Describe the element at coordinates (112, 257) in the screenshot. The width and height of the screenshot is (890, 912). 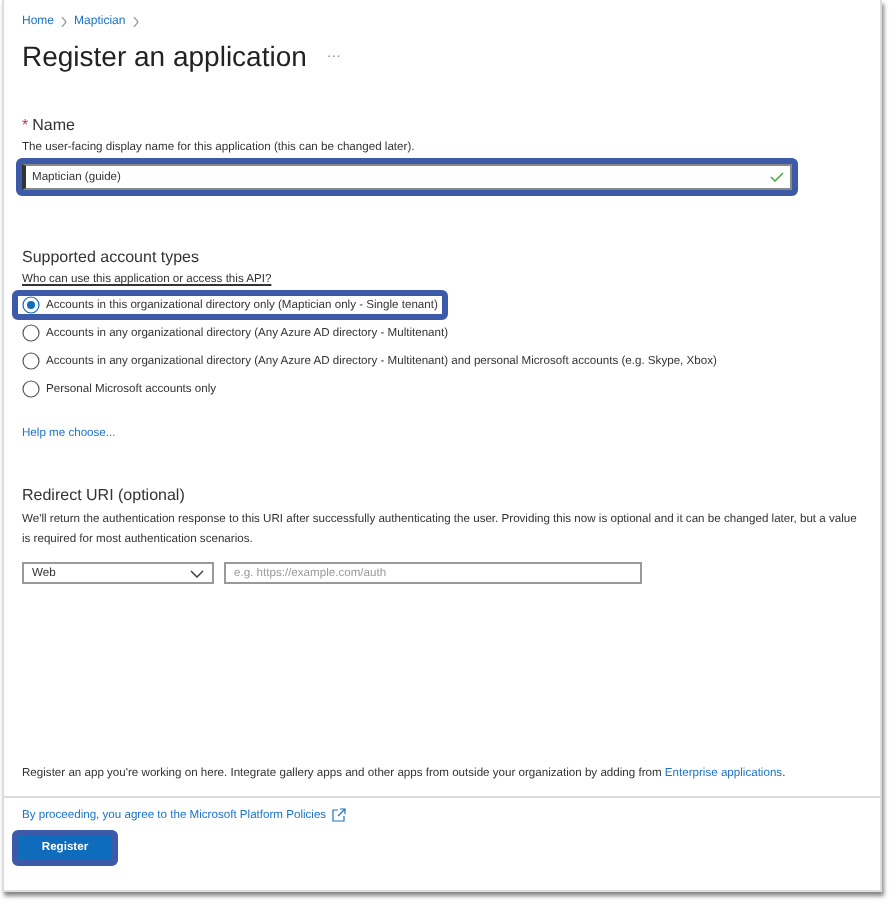
I see `section-heading: Supported account types` at that location.